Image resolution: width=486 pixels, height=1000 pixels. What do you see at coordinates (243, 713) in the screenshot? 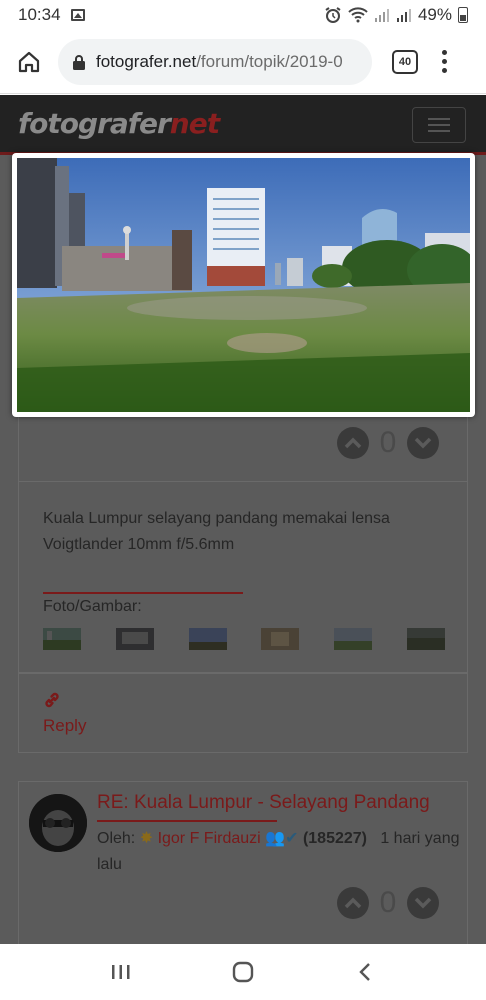
I see `post-footer: Reply` at bounding box center [243, 713].